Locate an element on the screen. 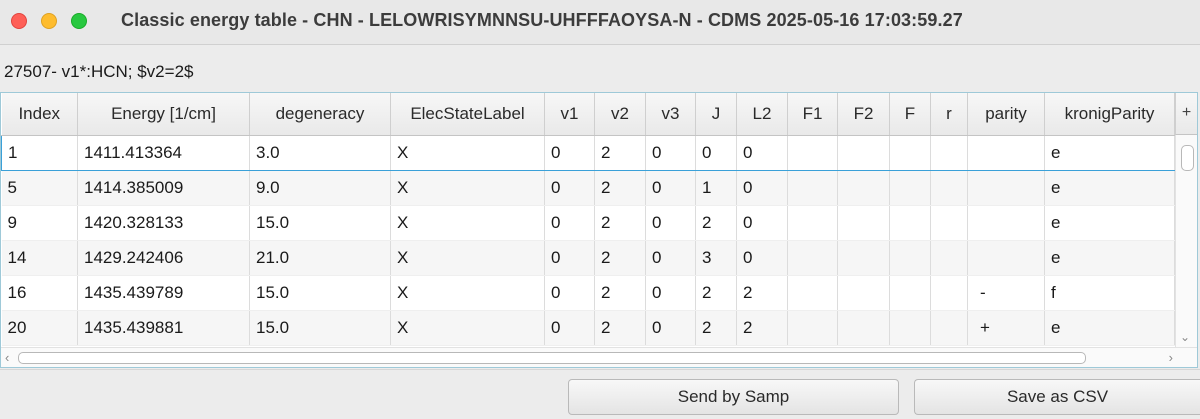 This screenshot has height=419, width=1200. column-header: v1 is located at coordinates (569, 114).